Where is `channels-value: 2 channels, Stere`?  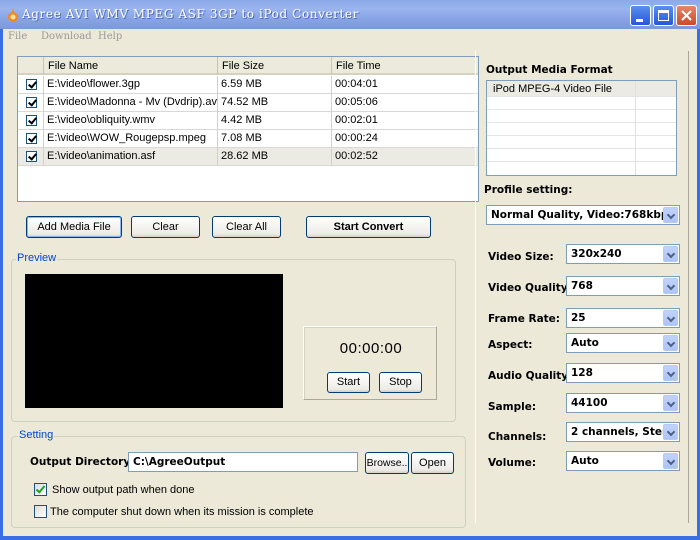
channels-value: 2 channels, Stere is located at coordinates (623, 432).